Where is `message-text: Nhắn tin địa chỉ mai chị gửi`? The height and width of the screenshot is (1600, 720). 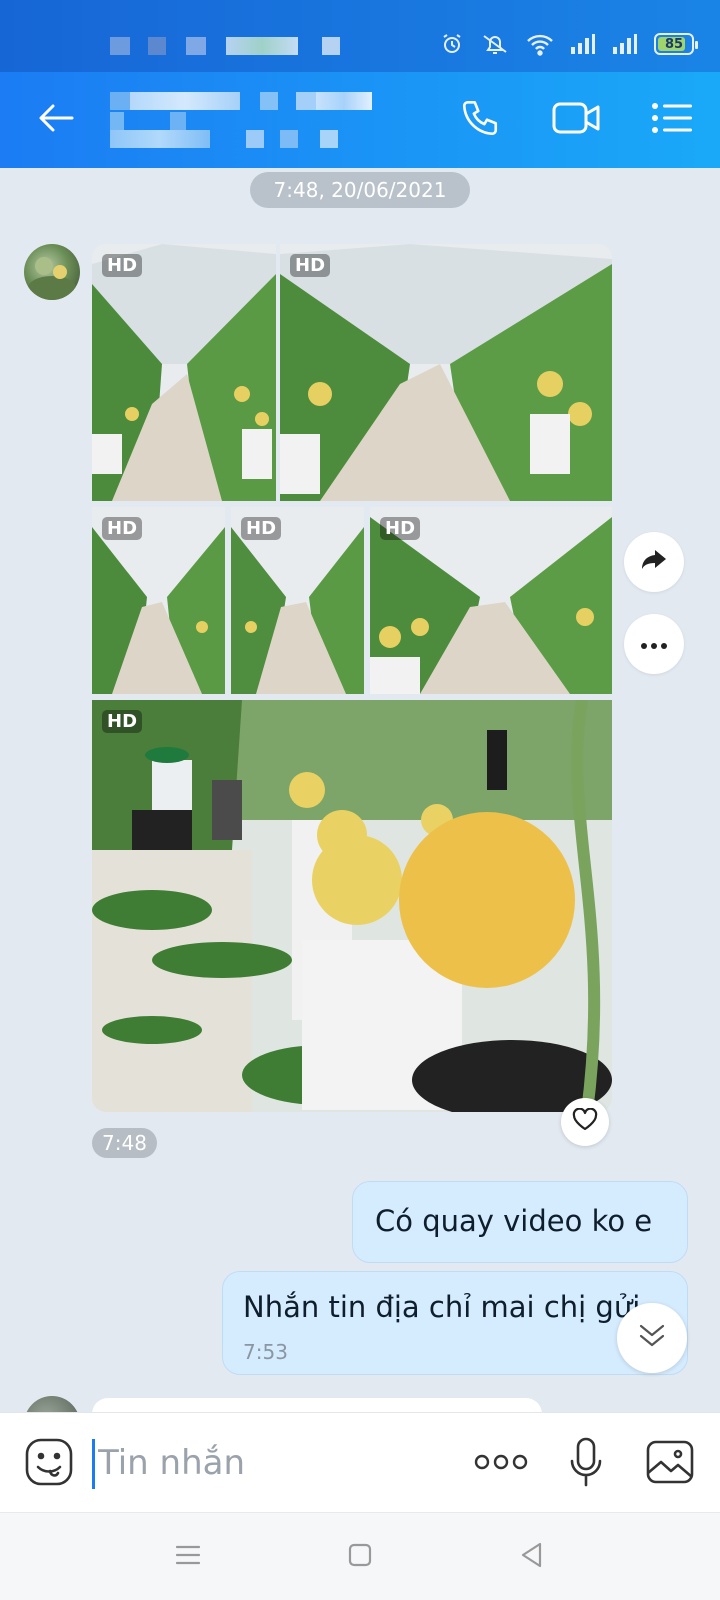
message-text: Nhắn tin địa chỉ mai chị gửi is located at coordinates (442, 1307).